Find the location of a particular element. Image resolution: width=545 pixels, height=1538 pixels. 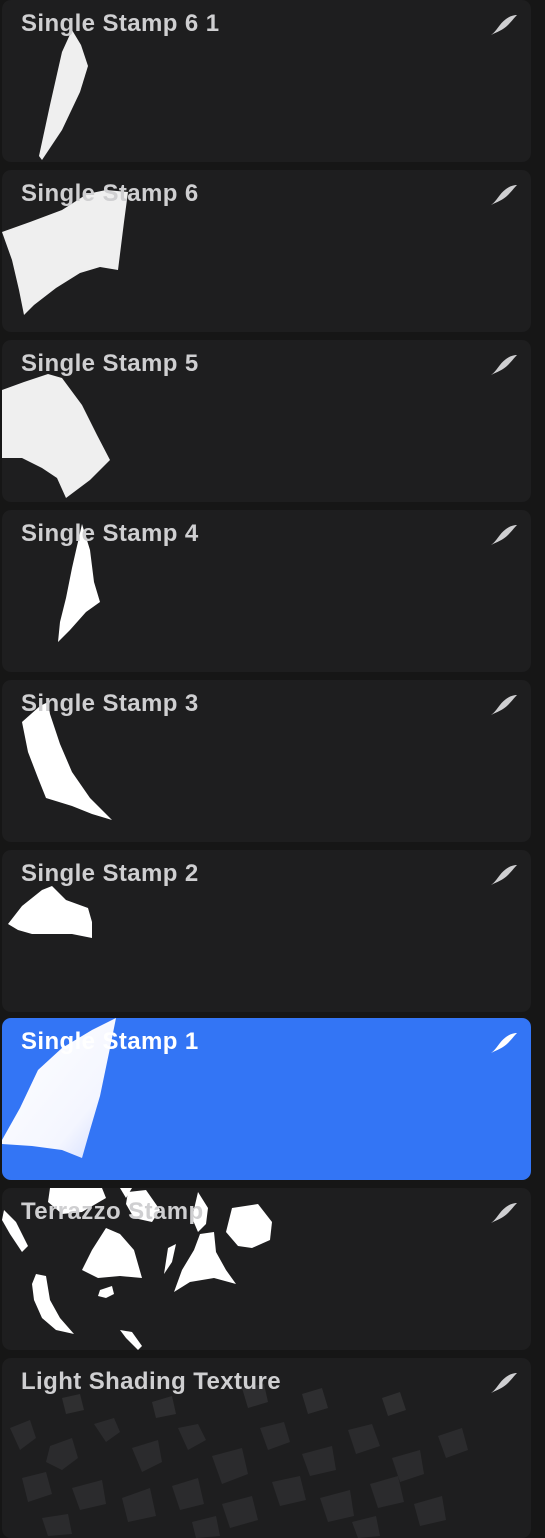

brush-item-single-stamp-4: Single Stamp 4 is located at coordinates (266, 591).